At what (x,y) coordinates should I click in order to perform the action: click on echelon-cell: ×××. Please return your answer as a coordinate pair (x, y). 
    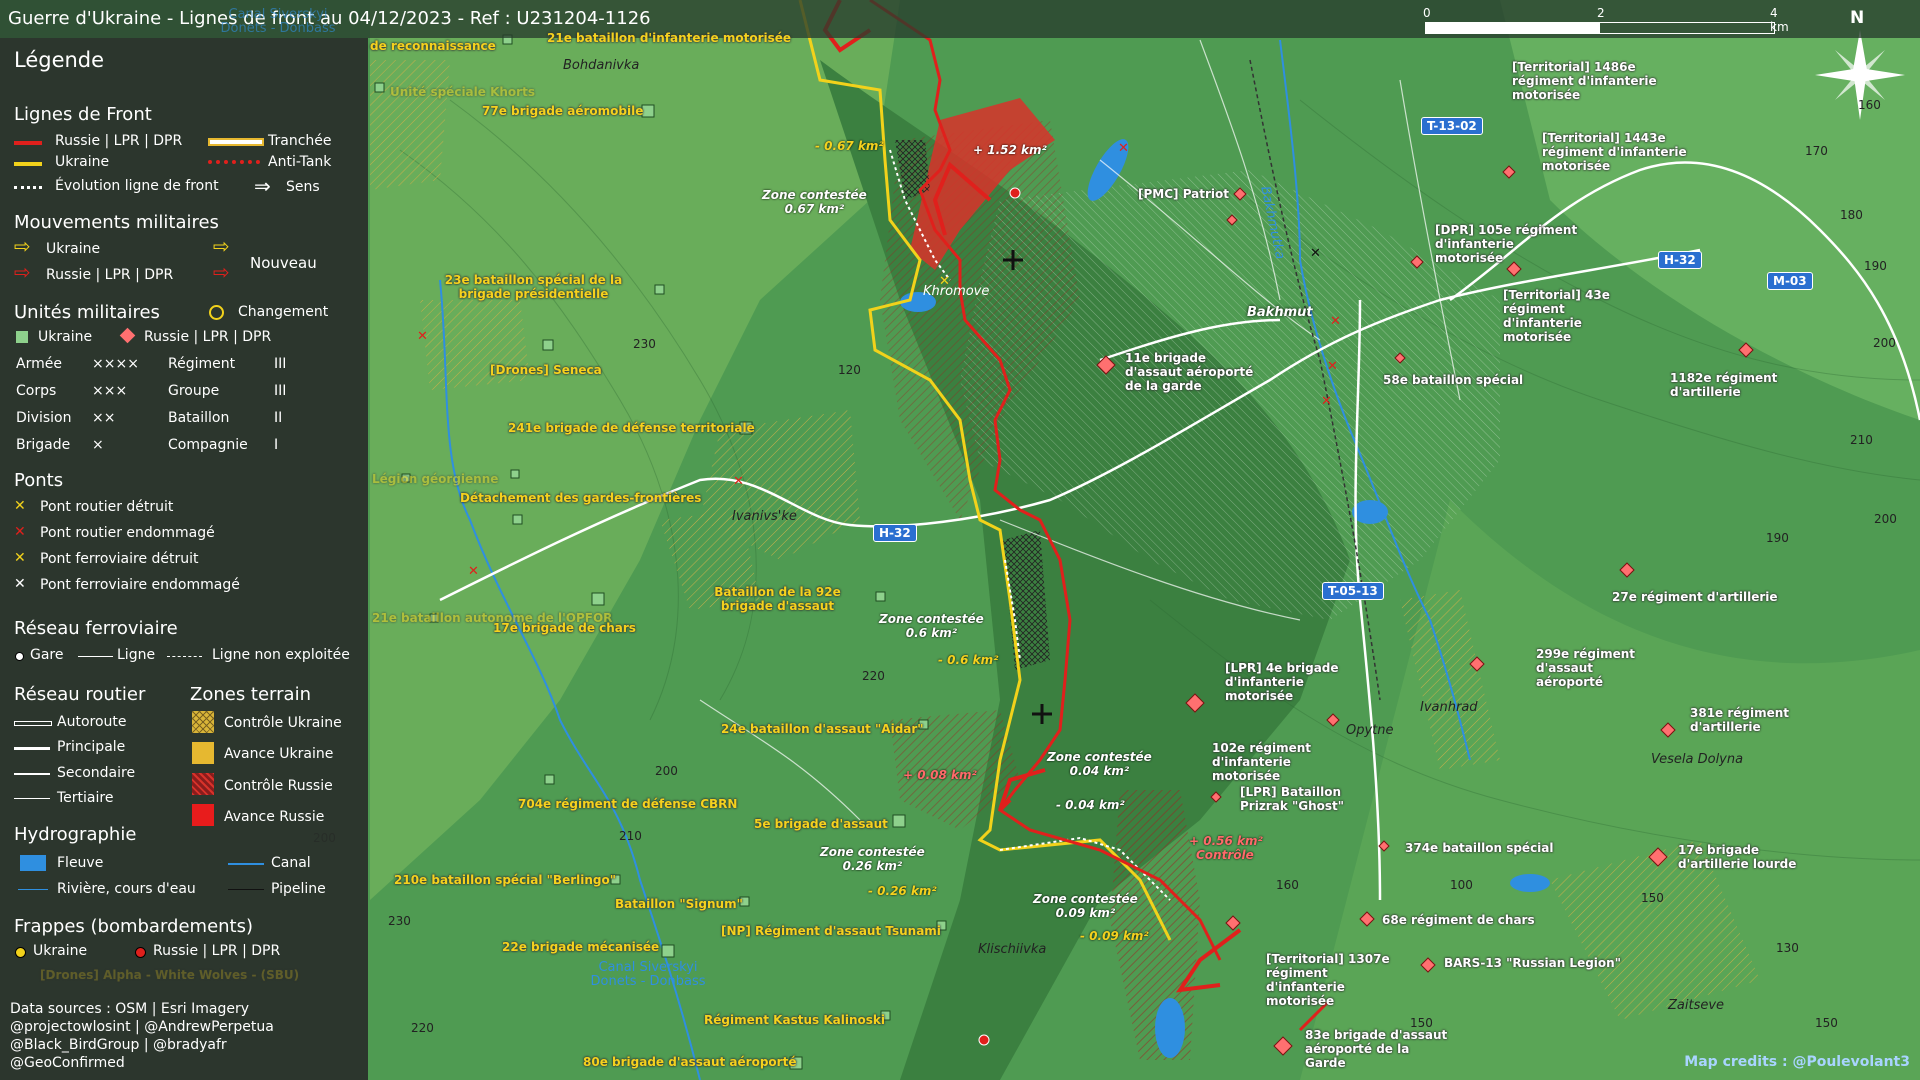
    Looking at the image, I should click on (110, 391).